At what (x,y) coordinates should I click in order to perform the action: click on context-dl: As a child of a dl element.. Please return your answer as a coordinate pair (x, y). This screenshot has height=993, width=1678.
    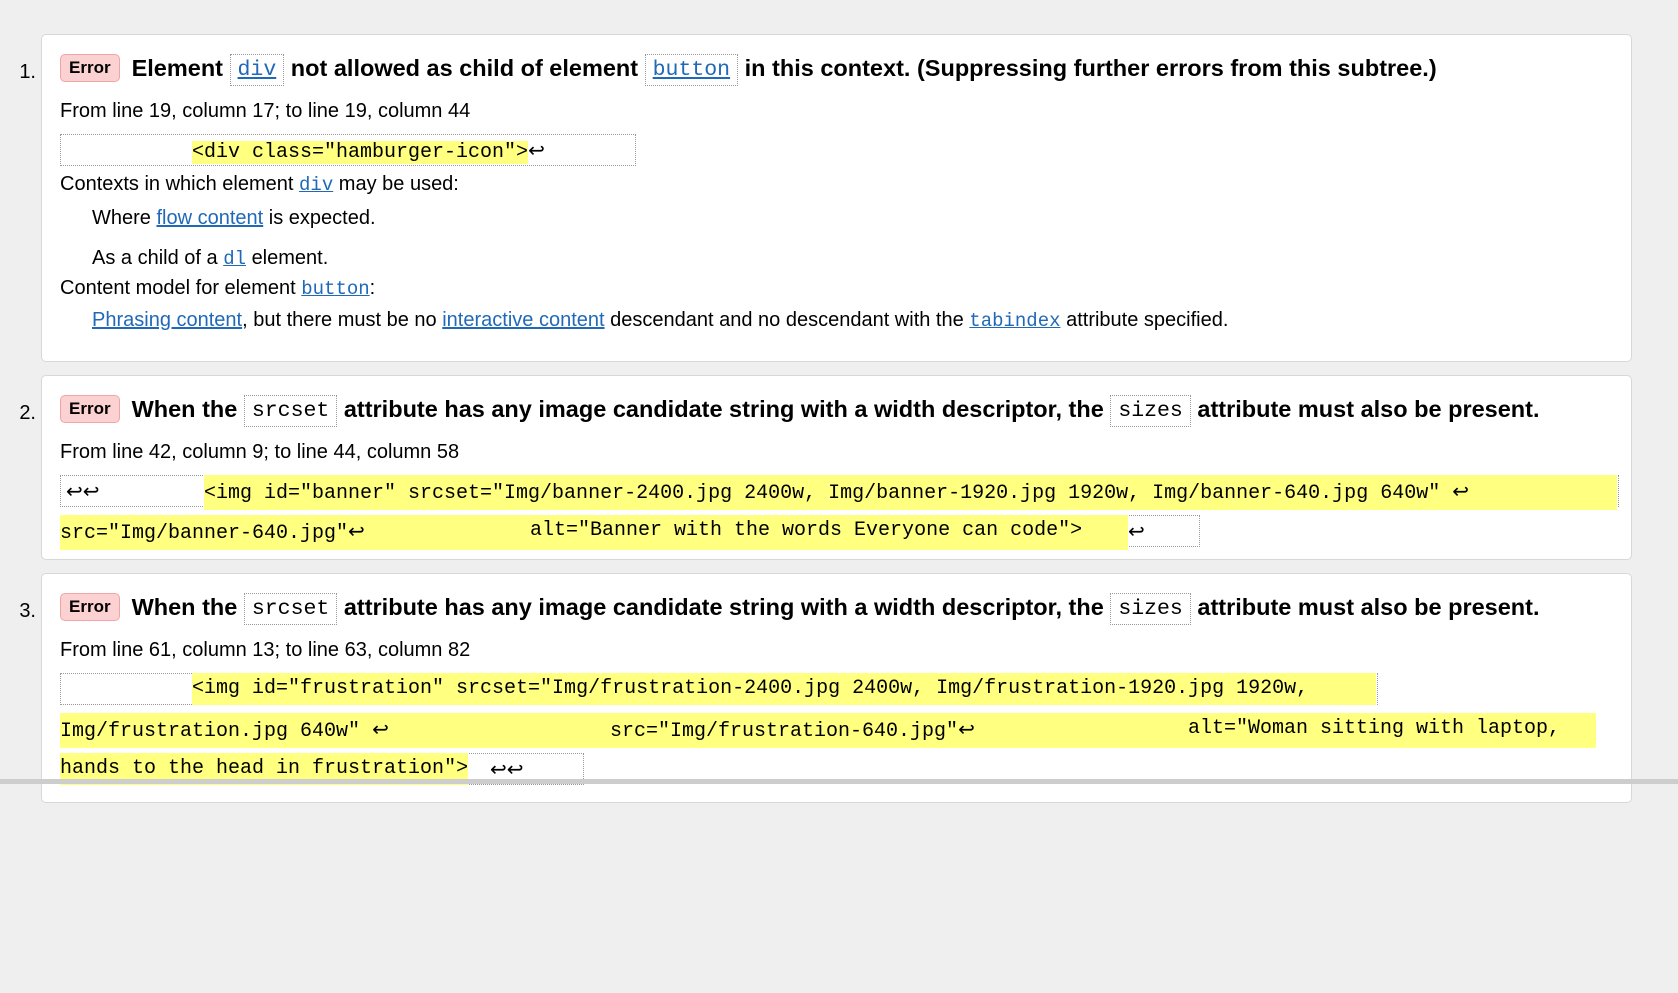
    Looking at the image, I should click on (210, 258).